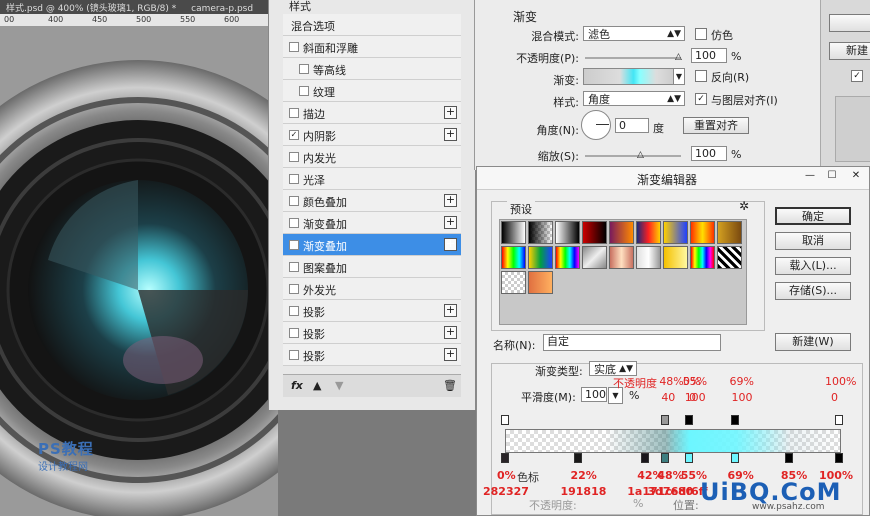  What do you see at coordinates (634, 98) in the screenshot?
I see `style-select: 角度 ▲▼` at bounding box center [634, 98].